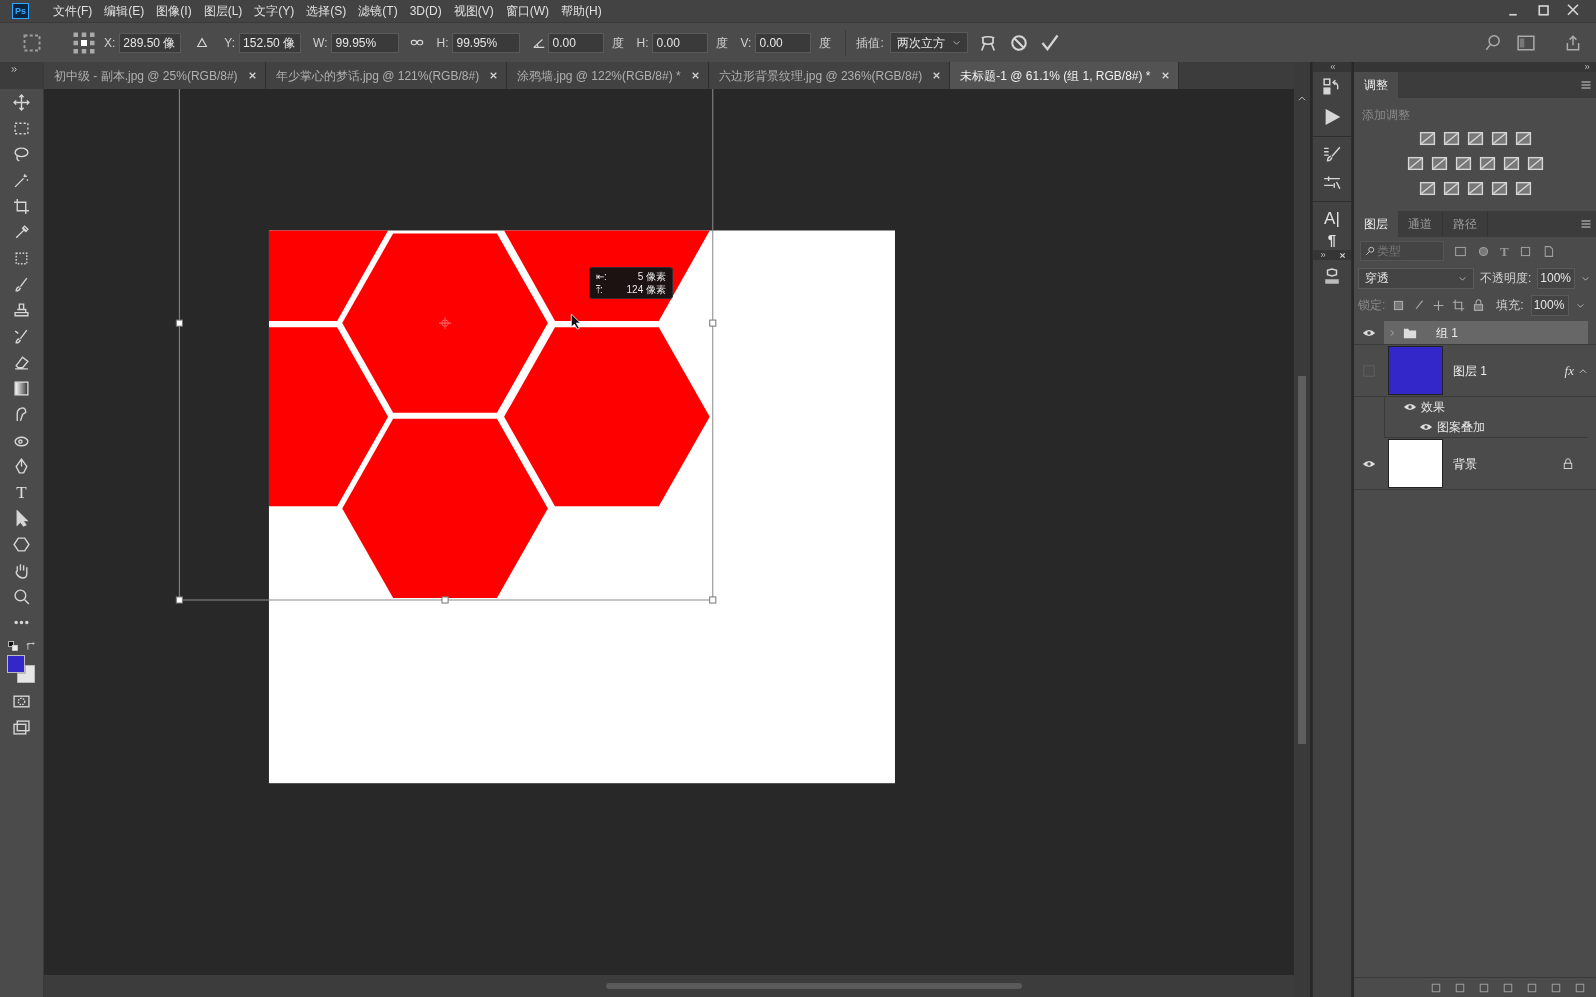 This screenshot has height=997, width=1596. Describe the element at coordinates (1332, 219) in the screenshot. I see `character-panel-glyph: A|` at that location.